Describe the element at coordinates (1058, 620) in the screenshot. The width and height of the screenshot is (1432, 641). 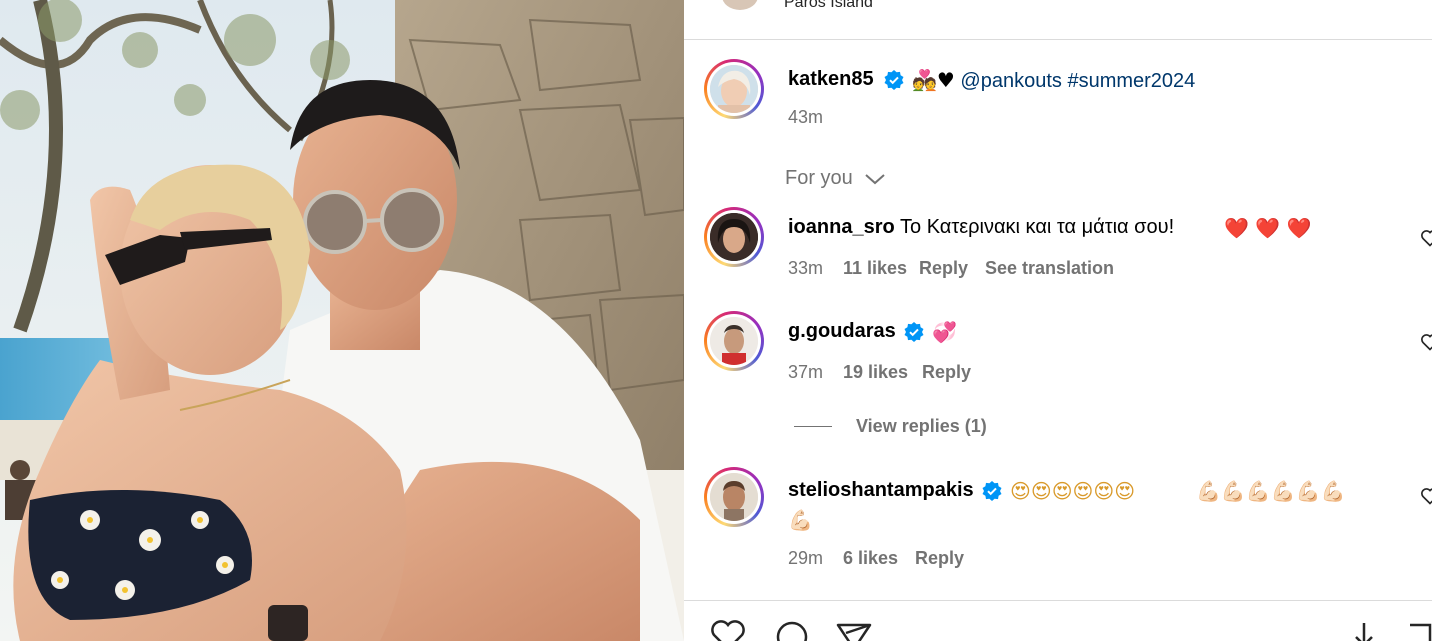
I see `post-action-bar` at that location.